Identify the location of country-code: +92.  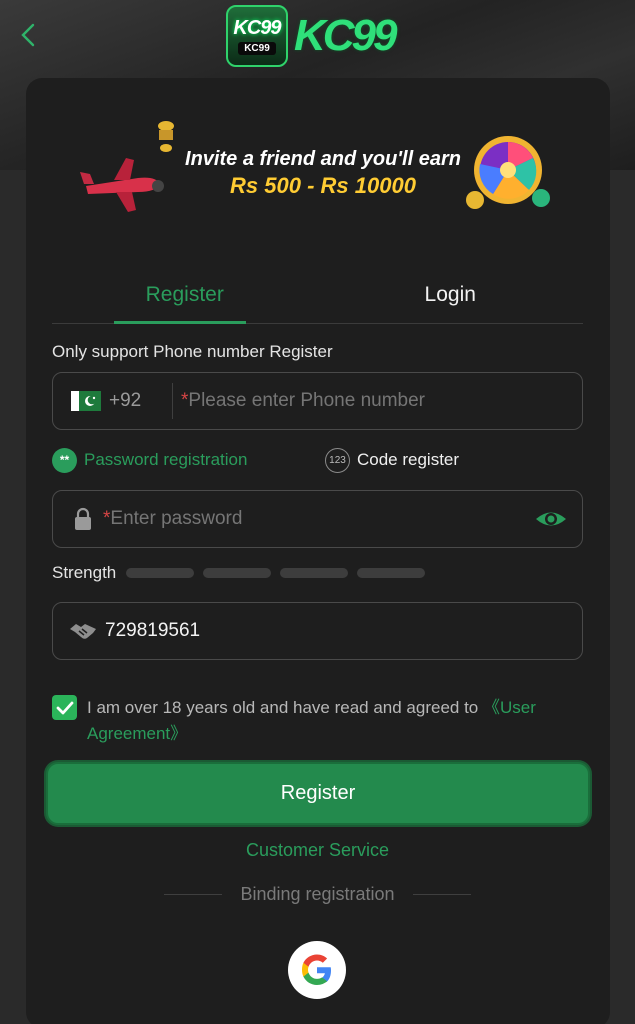
(125, 400).